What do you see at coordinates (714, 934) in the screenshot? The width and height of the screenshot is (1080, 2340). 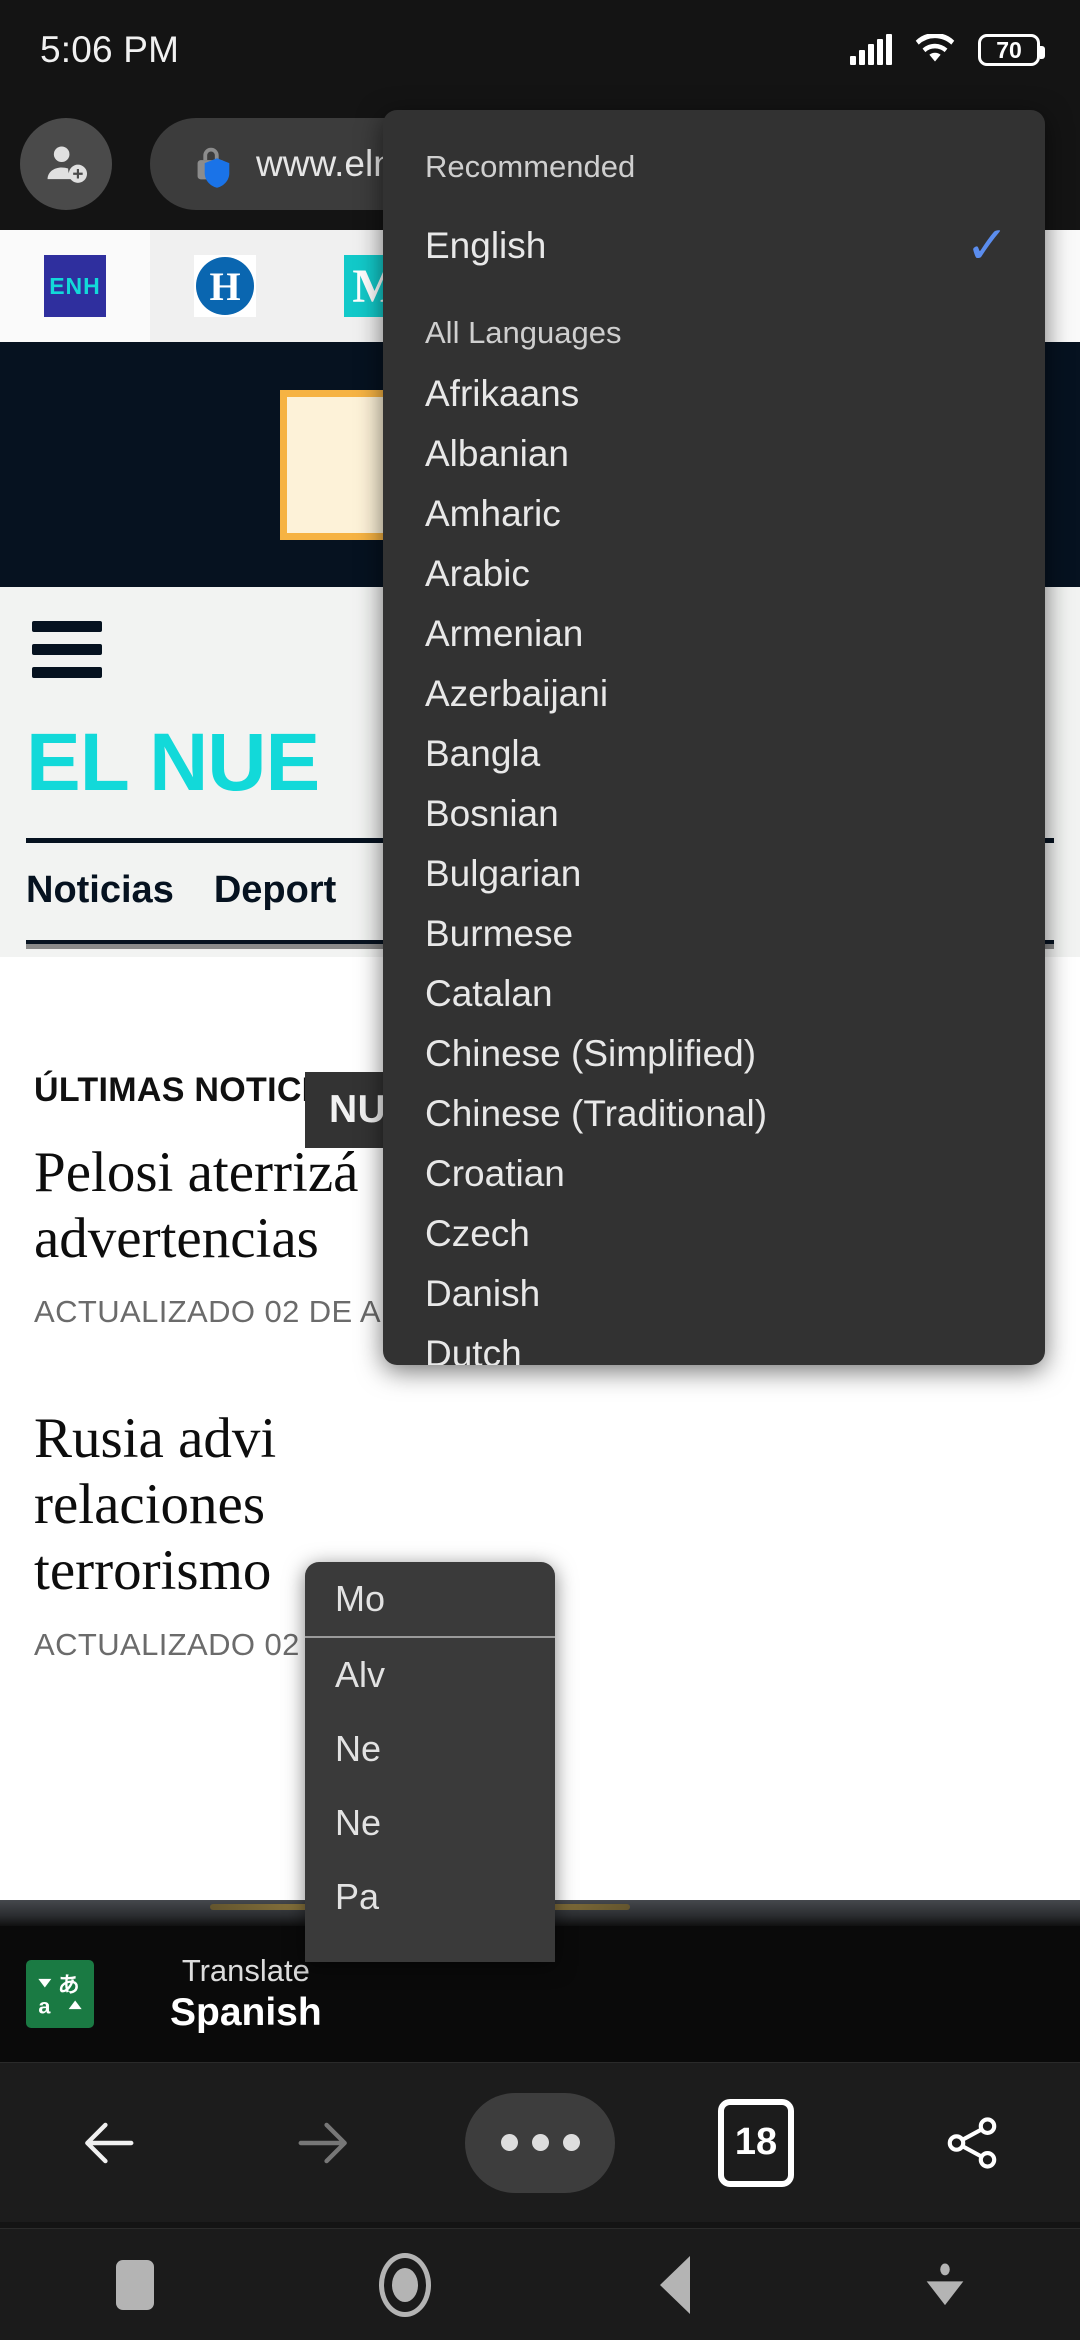 I see `language-option-burmese: Burmese` at bounding box center [714, 934].